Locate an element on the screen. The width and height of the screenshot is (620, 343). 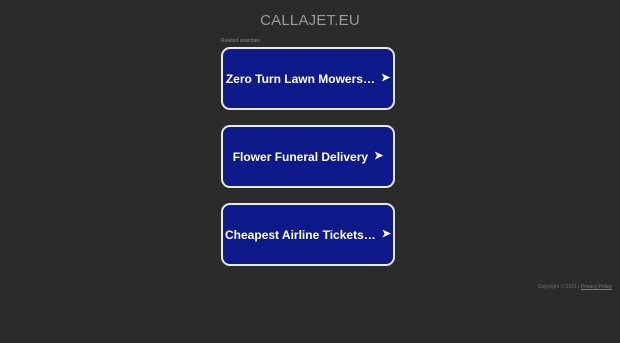
footer: Copyright © 2021 | Privacy Policy is located at coordinates (575, 287).